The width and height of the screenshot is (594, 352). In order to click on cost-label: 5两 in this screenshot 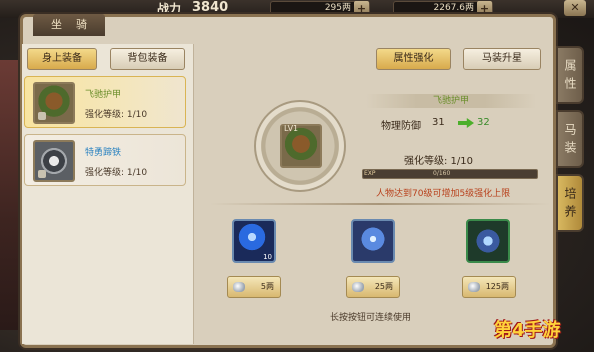, I will do `click(267, 286)`.